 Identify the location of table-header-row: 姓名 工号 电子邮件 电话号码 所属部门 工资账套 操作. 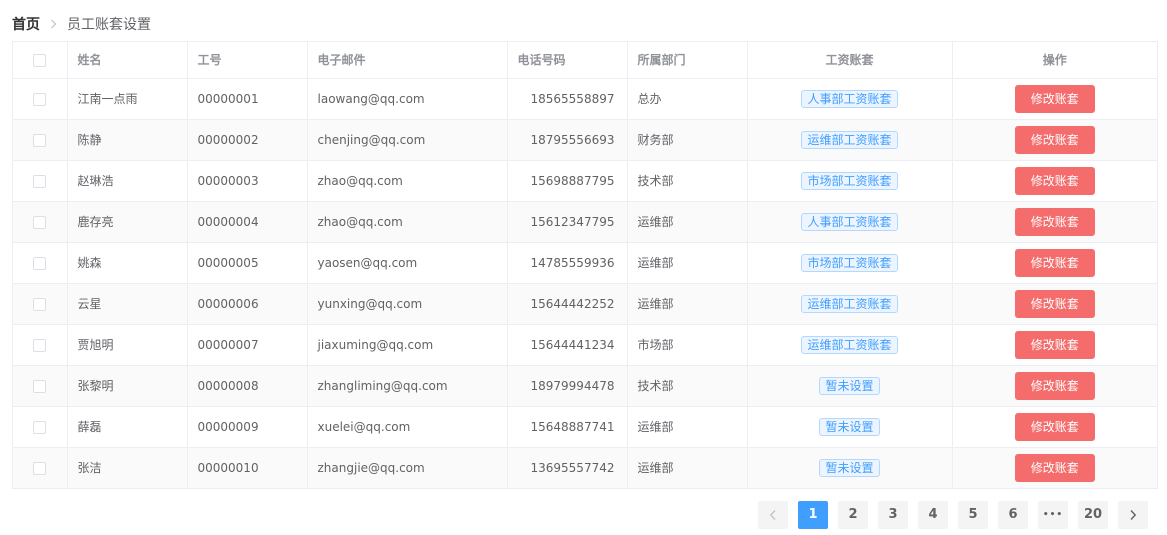
(585, 60).